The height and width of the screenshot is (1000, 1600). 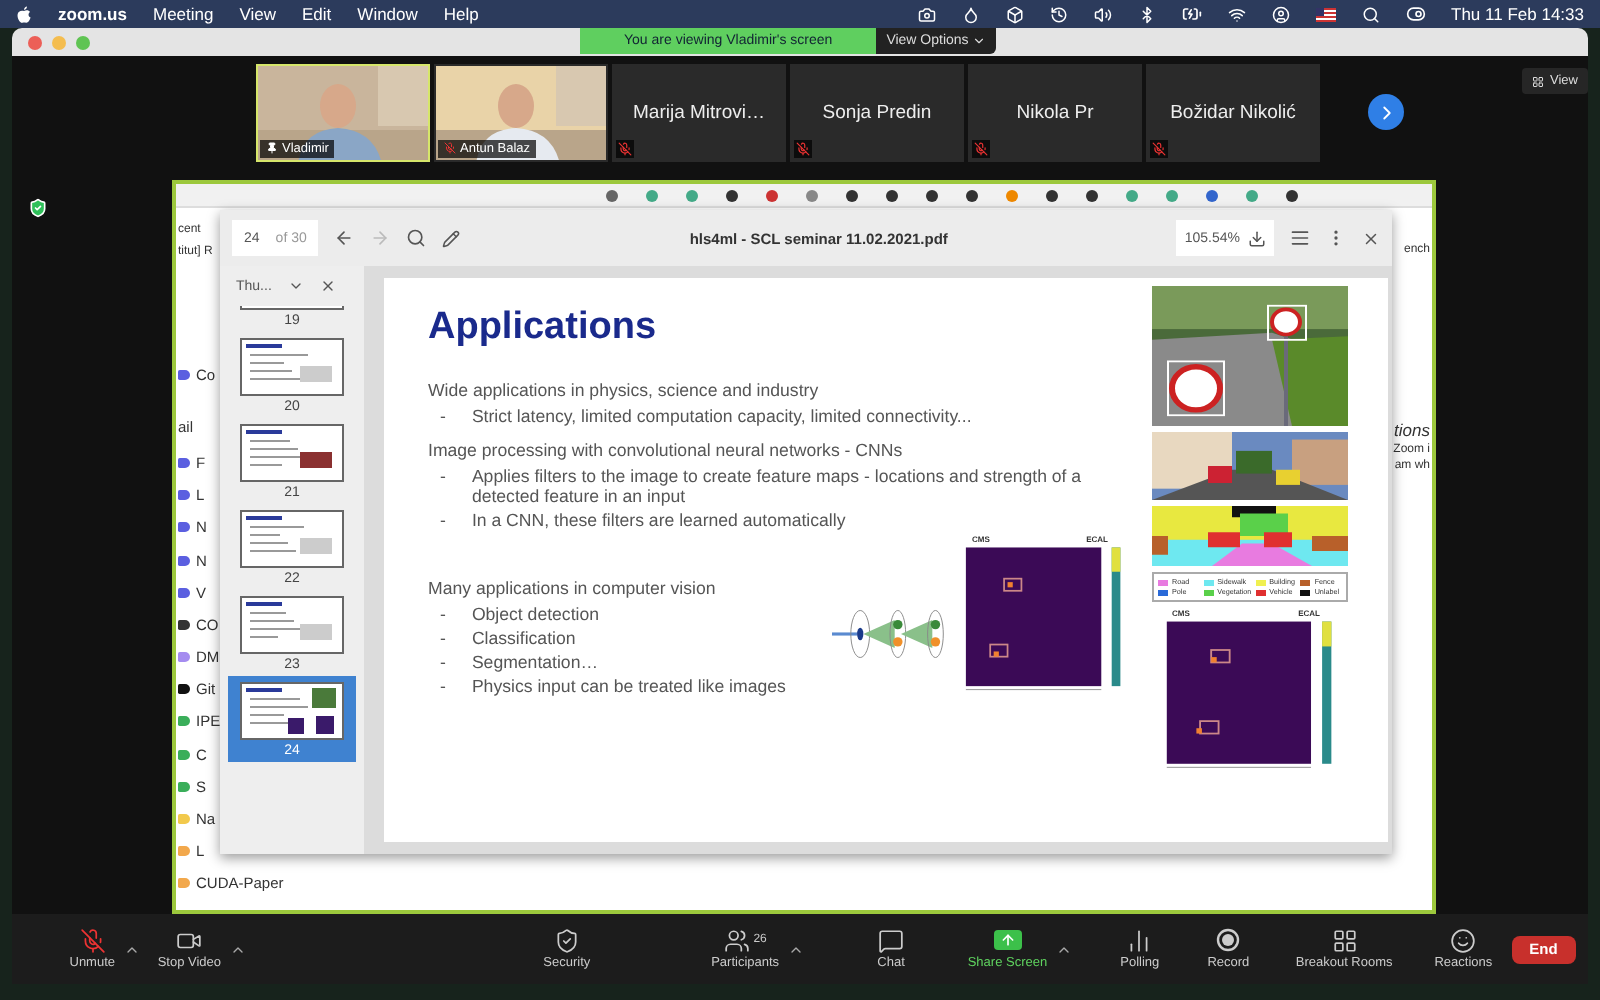 I want to click on bar-chart-icon, so click(x=1139, y=940).